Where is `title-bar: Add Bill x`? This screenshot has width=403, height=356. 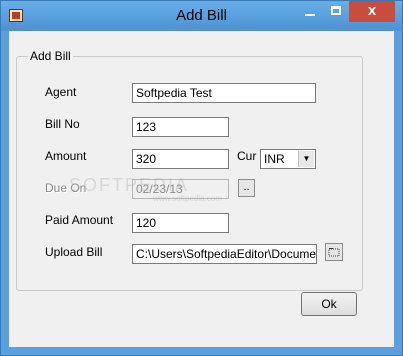
title-bar: Add Bill x is located at coordinates (201, 16).